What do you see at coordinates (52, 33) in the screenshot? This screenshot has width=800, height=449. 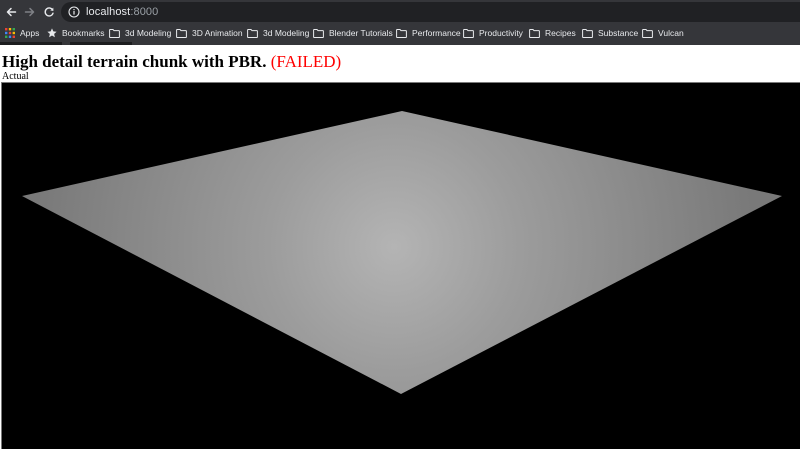 I see `star-icon` at bounding box center [52, 33].